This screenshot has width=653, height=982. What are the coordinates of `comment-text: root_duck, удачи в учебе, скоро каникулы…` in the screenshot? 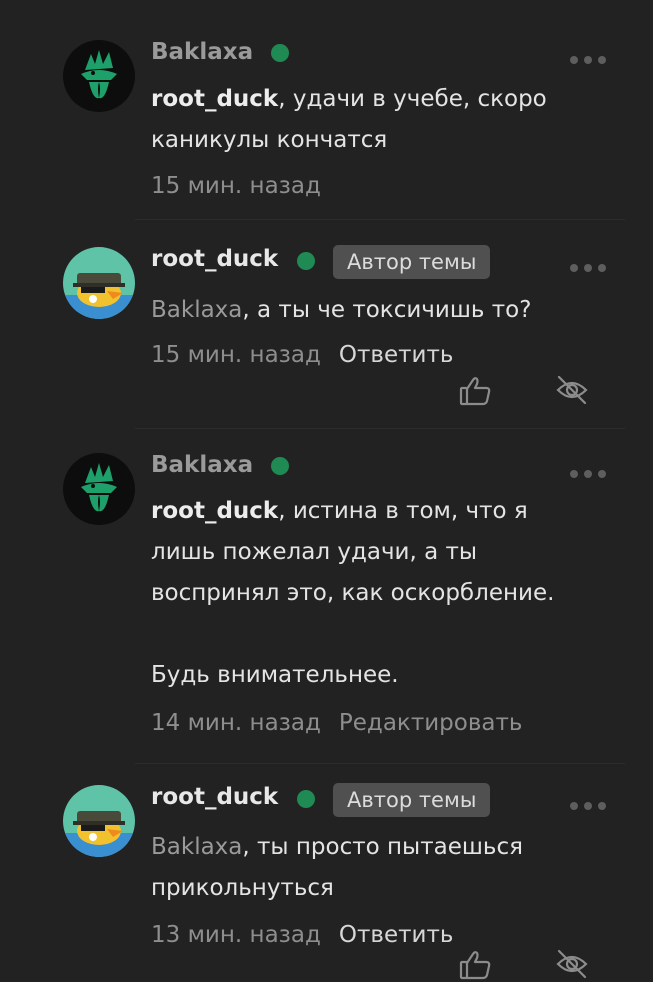 It's located at (349, 120).